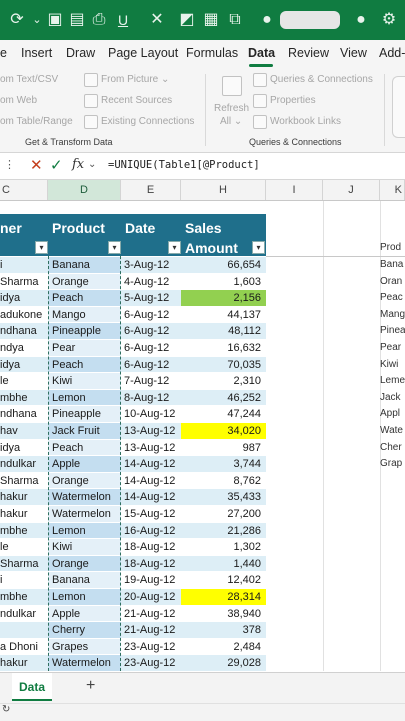  What do you see at coordinates (223, 514) in the screenshot?
I see `cell-amount: 27,200` at bounding box center [223, 514].